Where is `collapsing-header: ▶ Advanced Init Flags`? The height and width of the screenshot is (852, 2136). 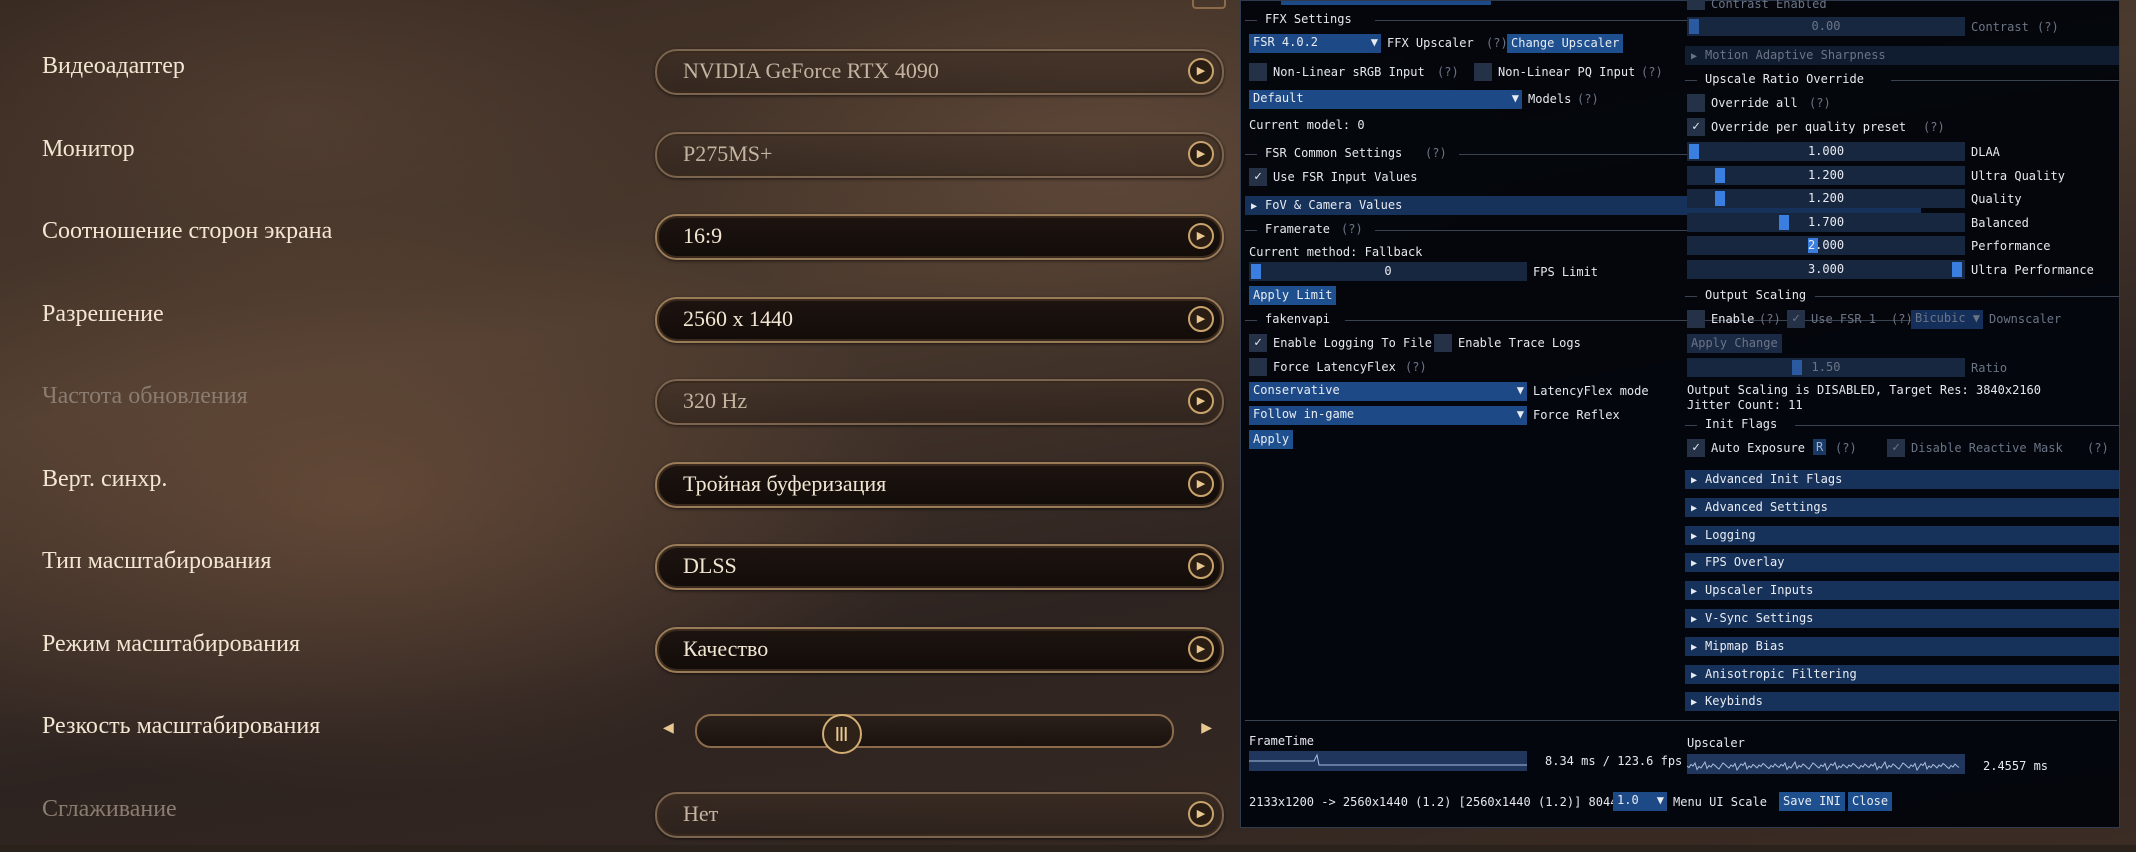
collapsing-header: ▶ Advanced Init Flags is located at coordinates (1902, 479).